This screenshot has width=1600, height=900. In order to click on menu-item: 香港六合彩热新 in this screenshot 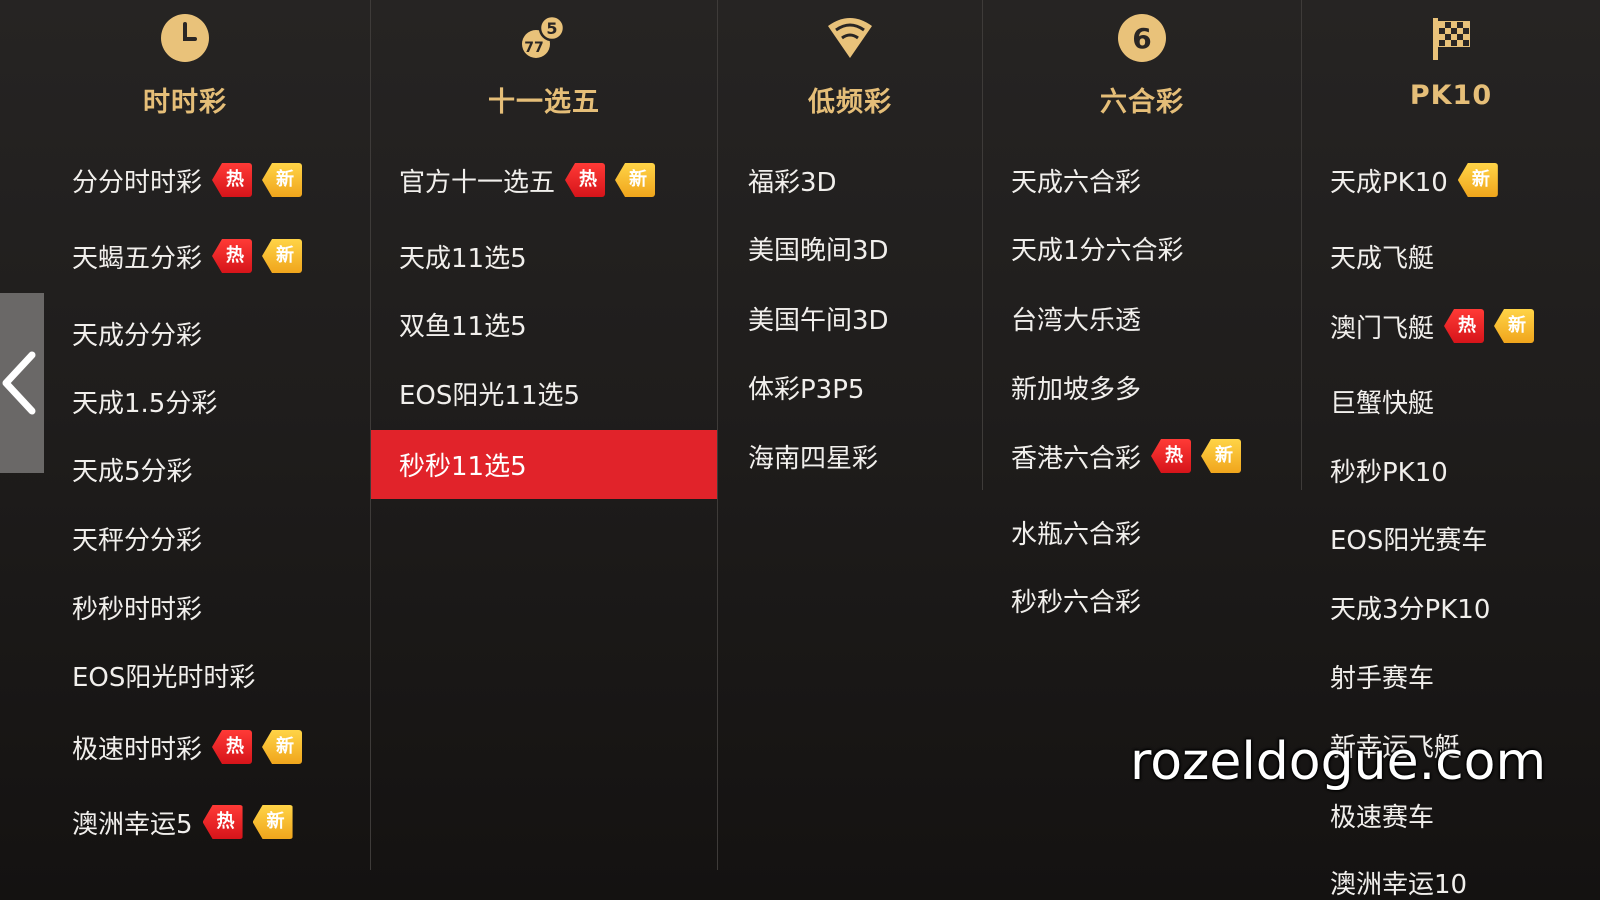, I will do `click(1142, 456)`.